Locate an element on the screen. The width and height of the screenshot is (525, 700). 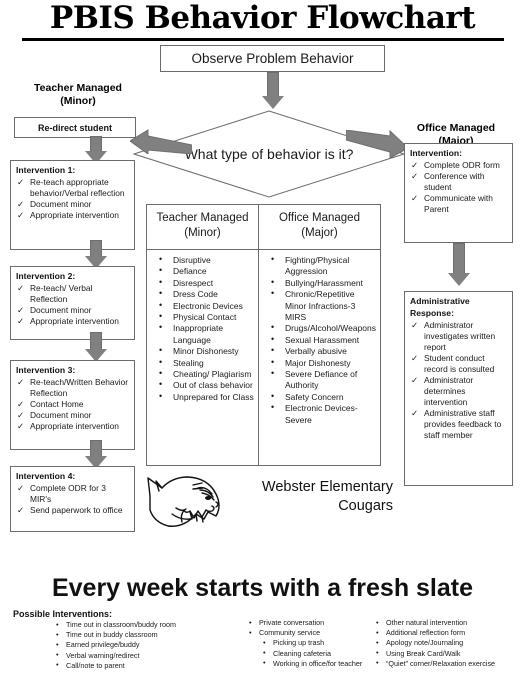
cougar-head-icon is located at coordinates (187, 503).